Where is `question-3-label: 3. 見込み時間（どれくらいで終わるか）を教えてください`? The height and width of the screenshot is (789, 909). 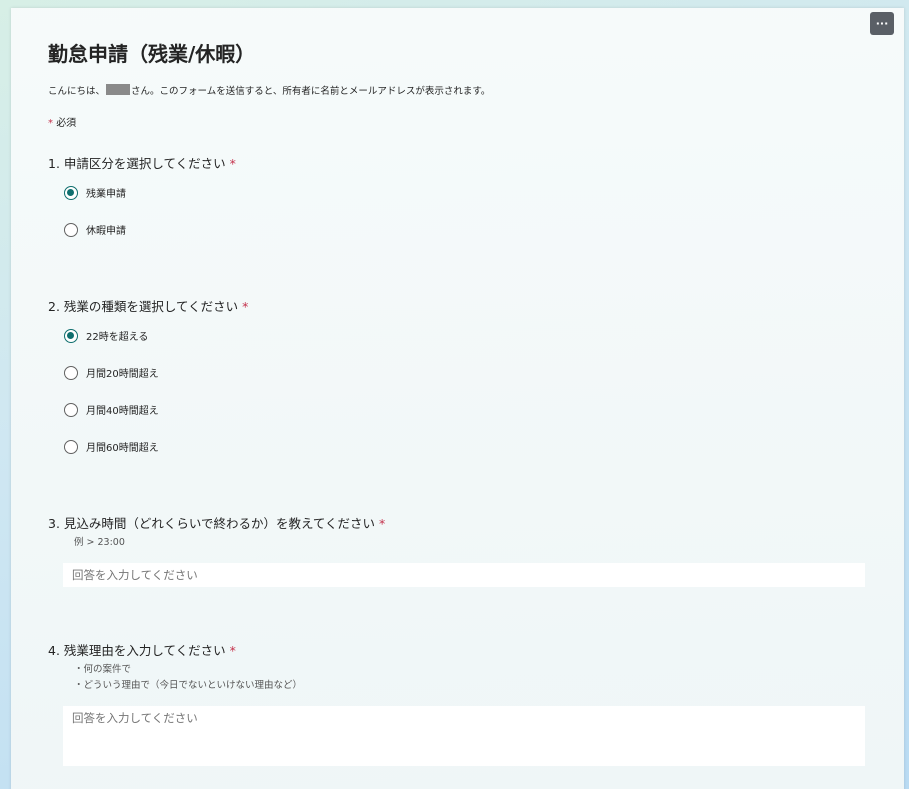 question-3-label: 3. 見込み時間（どれくらいで終わるか）を教えてください is located at coordinates (212, 523).